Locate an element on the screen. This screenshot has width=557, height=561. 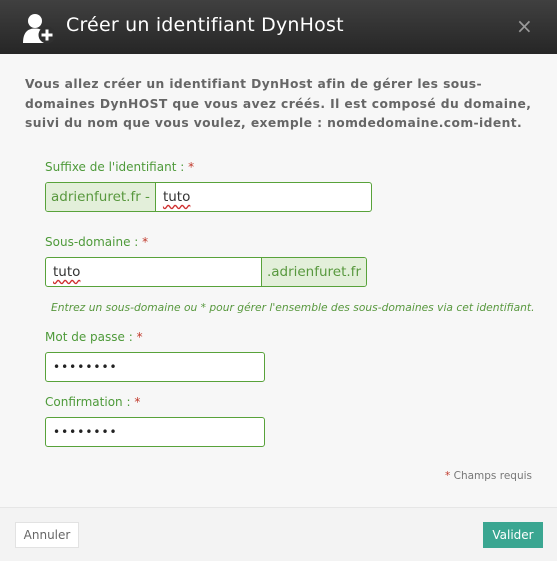
subdomain-field: tuto .adrienfuret.fr is located at coordinates (206, 272).